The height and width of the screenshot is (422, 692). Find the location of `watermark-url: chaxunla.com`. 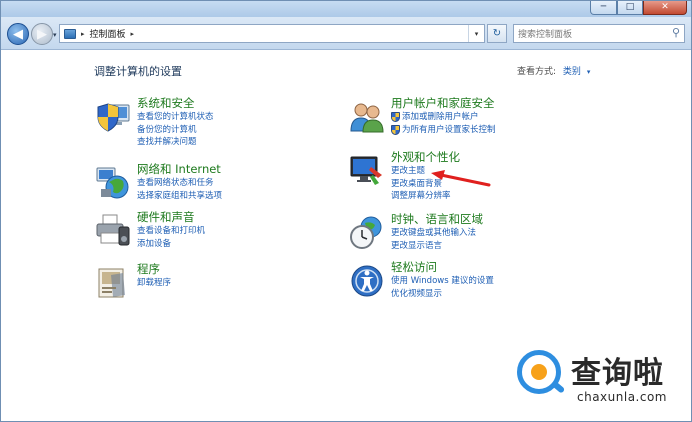

watermark-url: chaxunla.com is located at coordinates (622, 397).